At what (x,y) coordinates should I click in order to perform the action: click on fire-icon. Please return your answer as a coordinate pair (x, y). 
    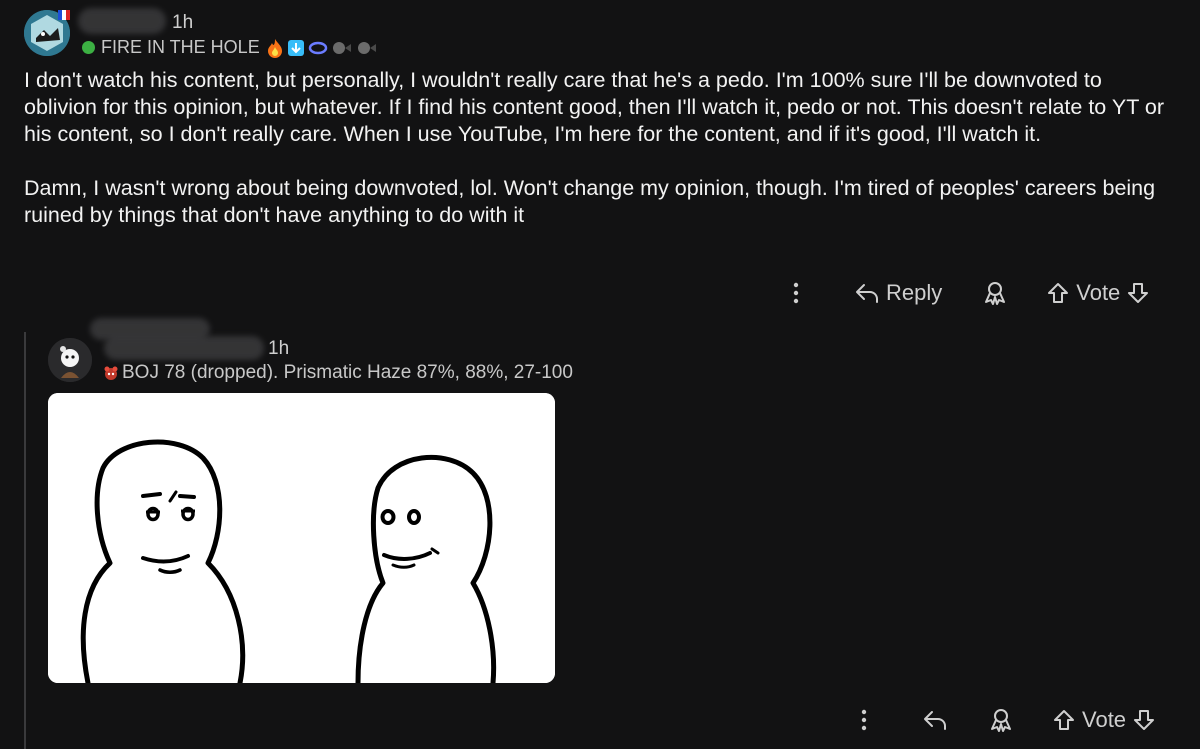
    Looking at the image, I should click on (274, 48).